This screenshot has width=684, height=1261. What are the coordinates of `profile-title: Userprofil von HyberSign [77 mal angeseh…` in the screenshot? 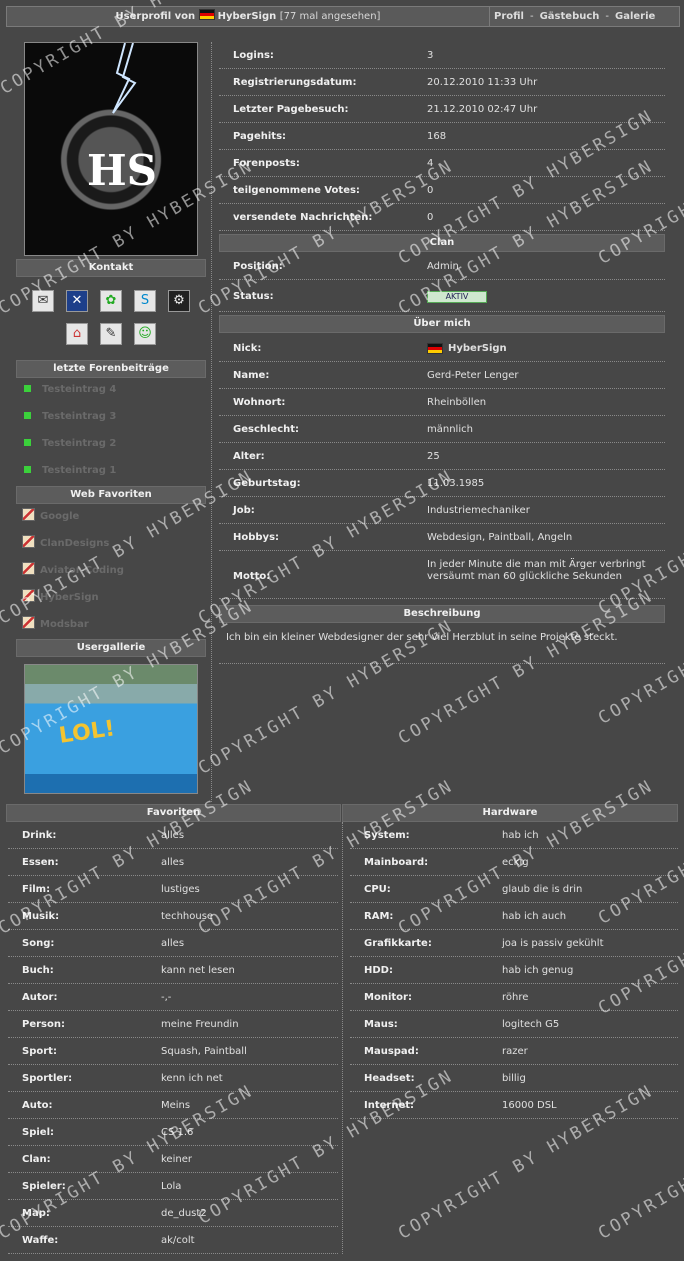 It's located at (248, 16).